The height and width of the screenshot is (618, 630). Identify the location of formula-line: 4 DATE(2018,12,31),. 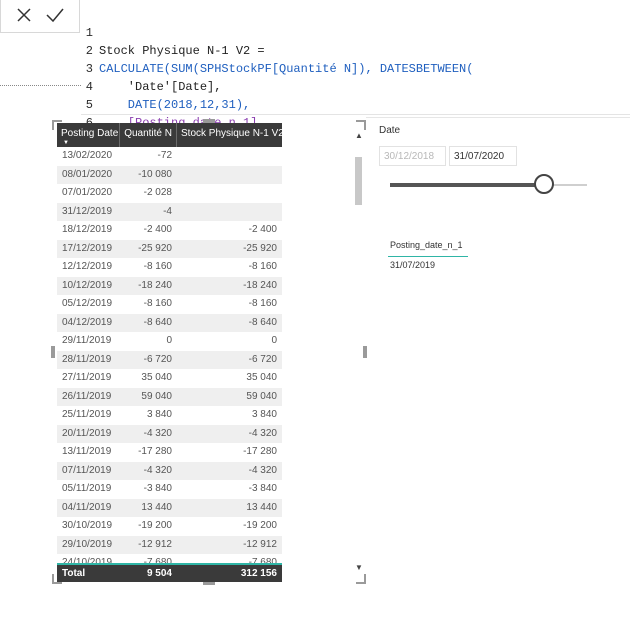
(165, 86).